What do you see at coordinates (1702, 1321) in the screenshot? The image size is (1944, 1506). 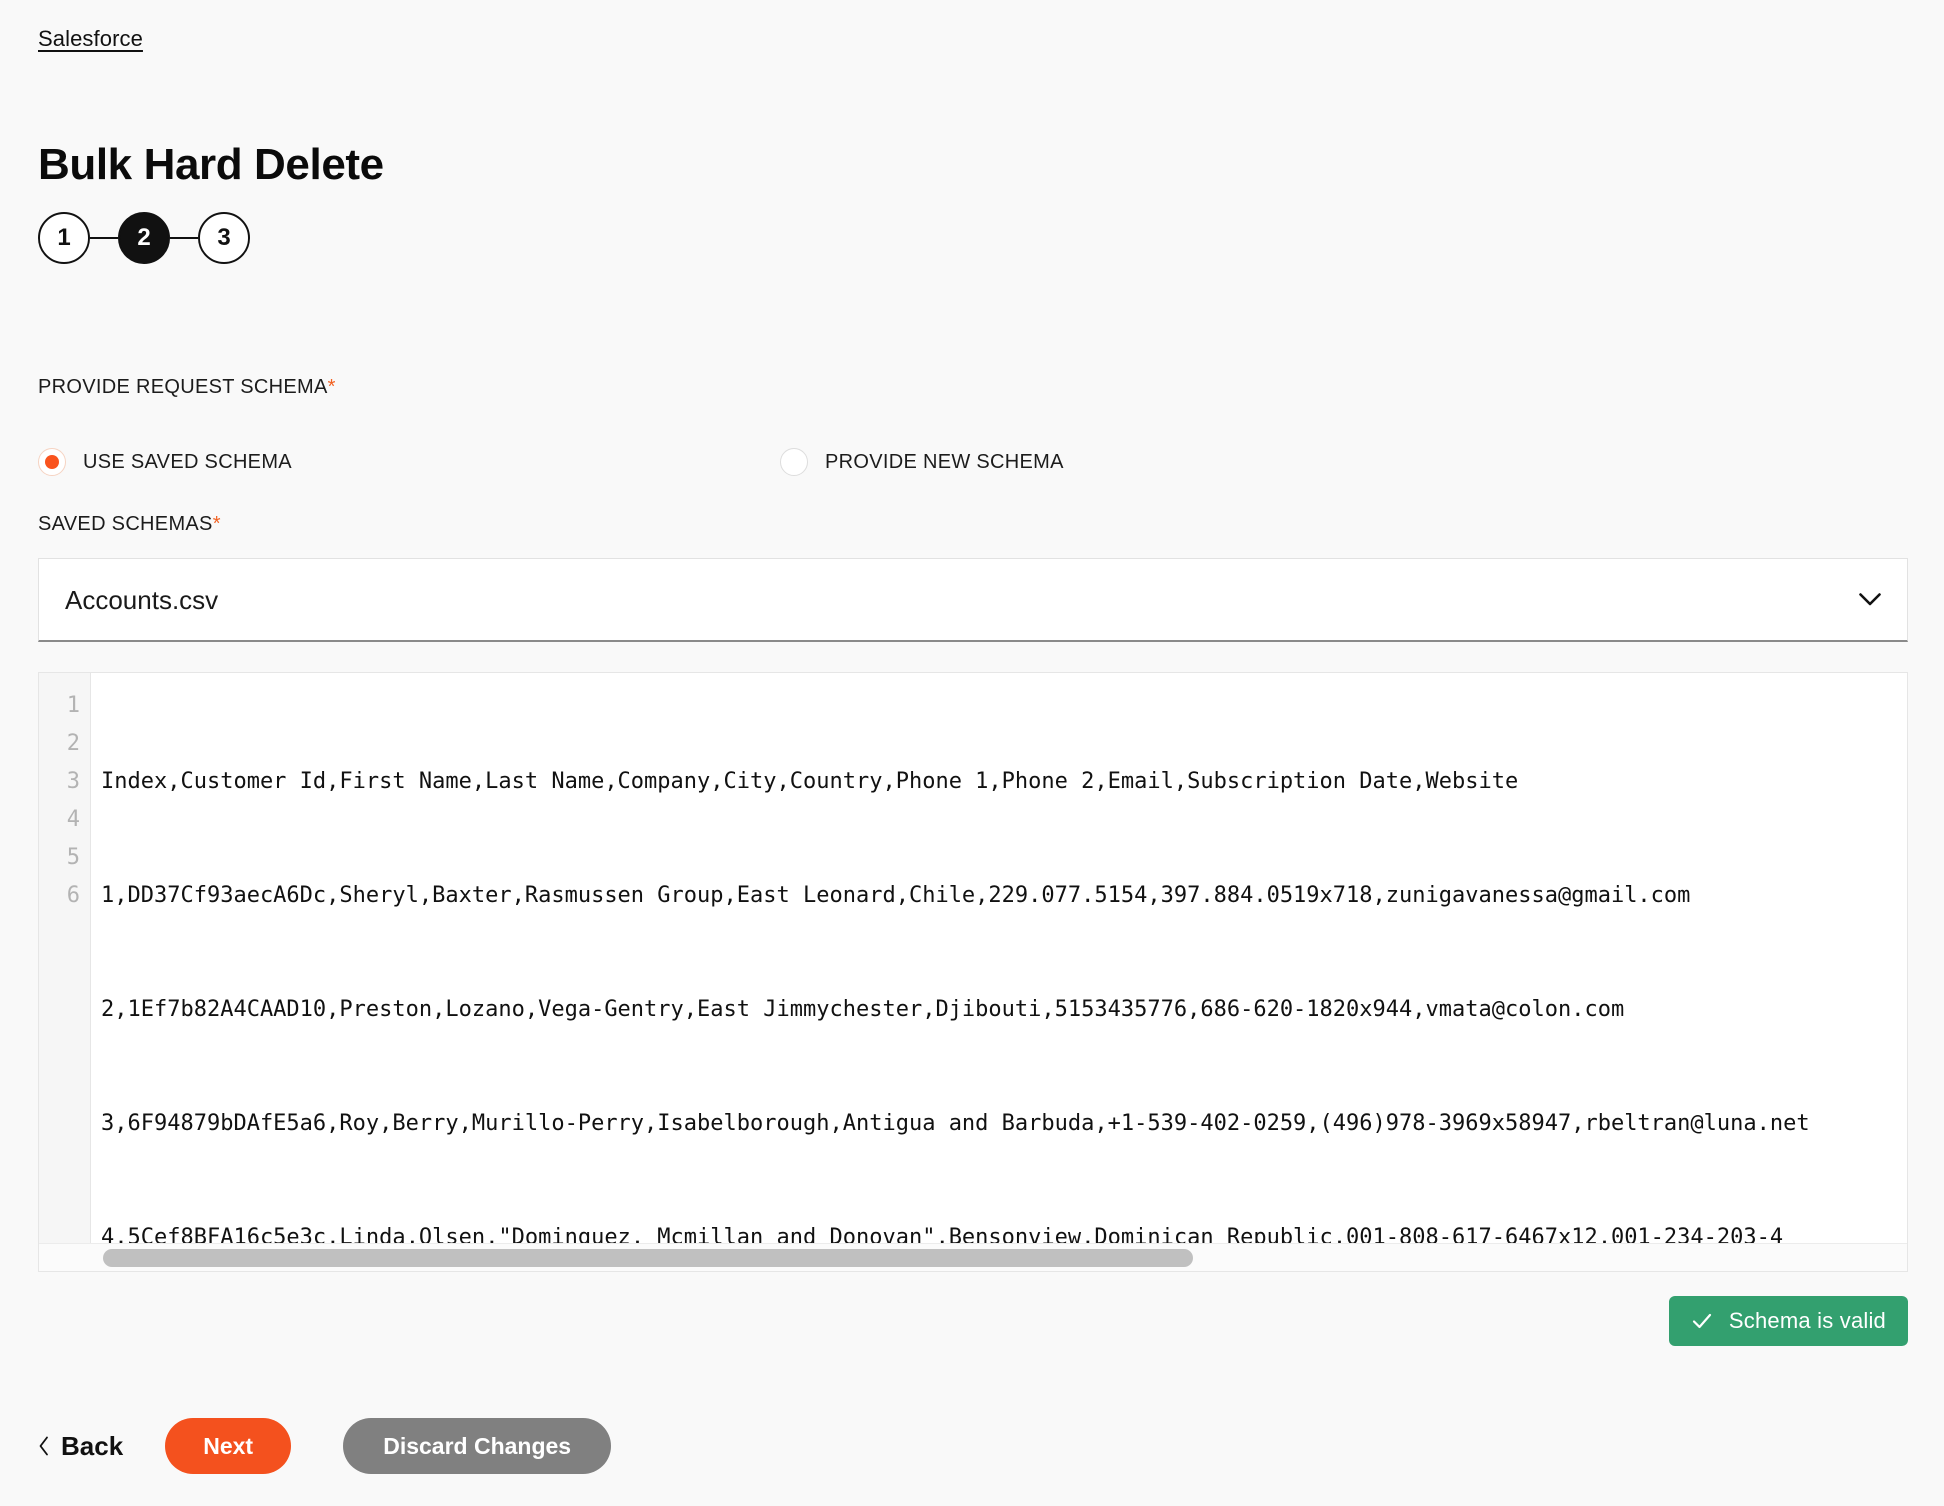 I see `check-icon` at bounding box center [1702, 1321].